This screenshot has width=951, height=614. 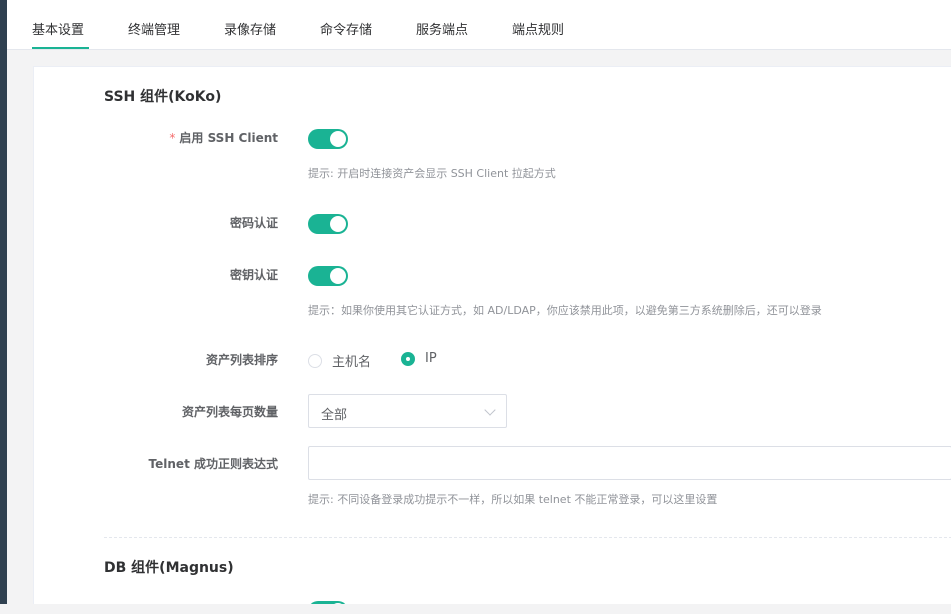 I want to click on tab-replay-storage: 录像存储, so click(x=250, y=25).